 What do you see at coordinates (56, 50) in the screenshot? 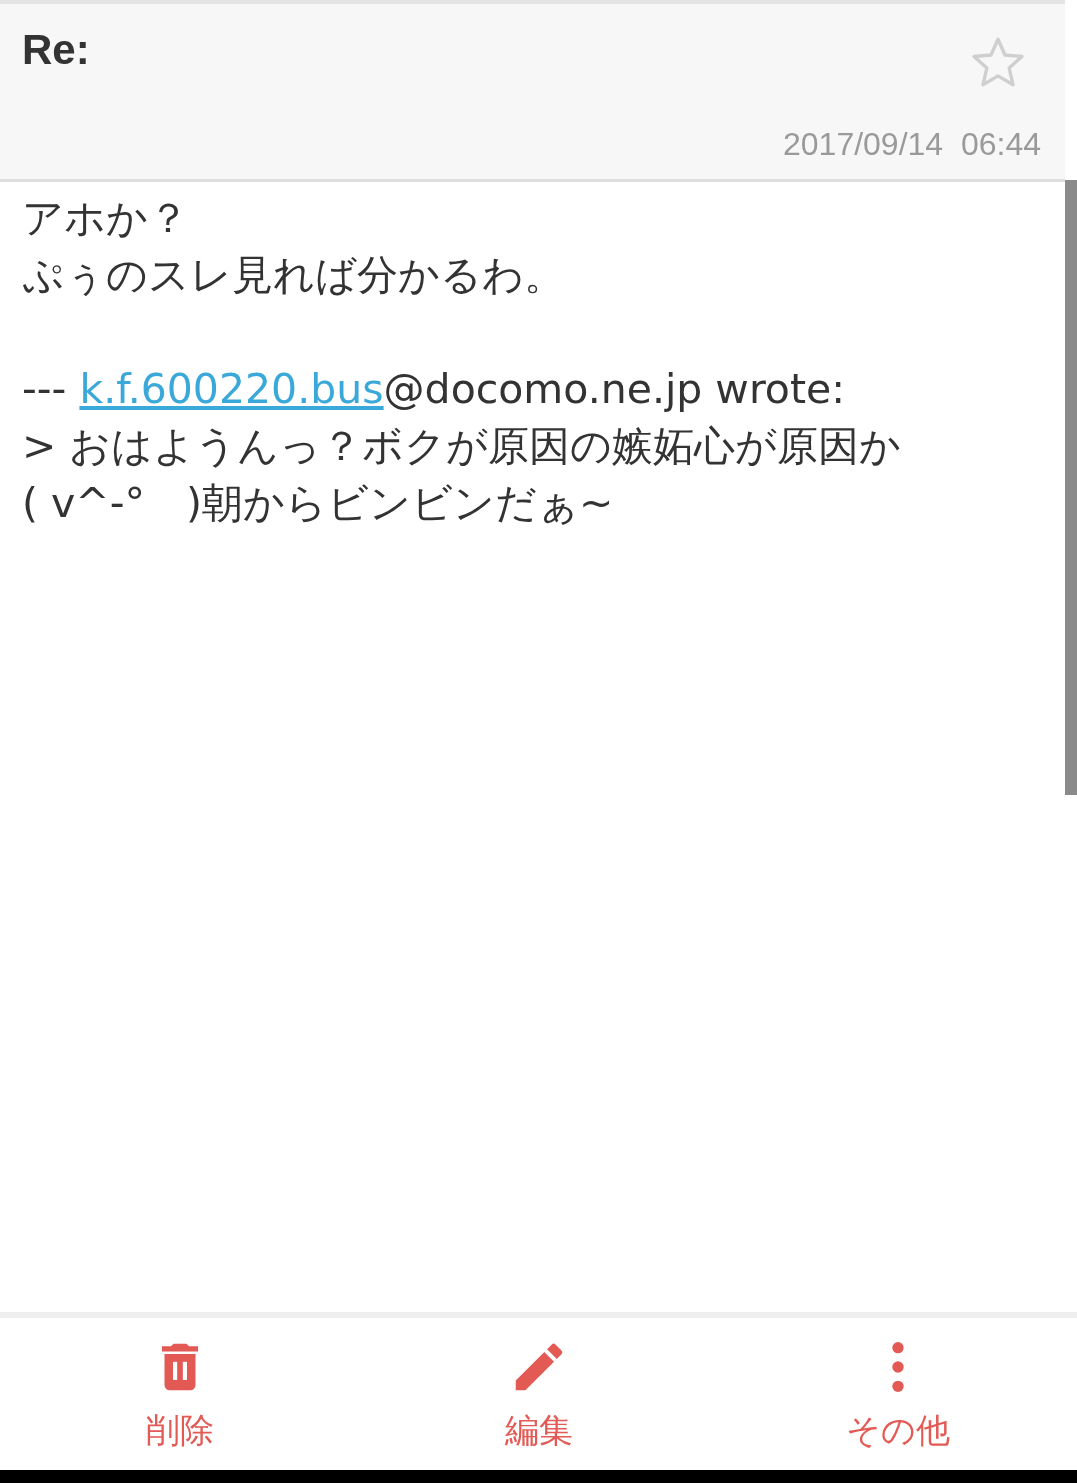
I see `subject: Re:` at bounding box center [56, 50].